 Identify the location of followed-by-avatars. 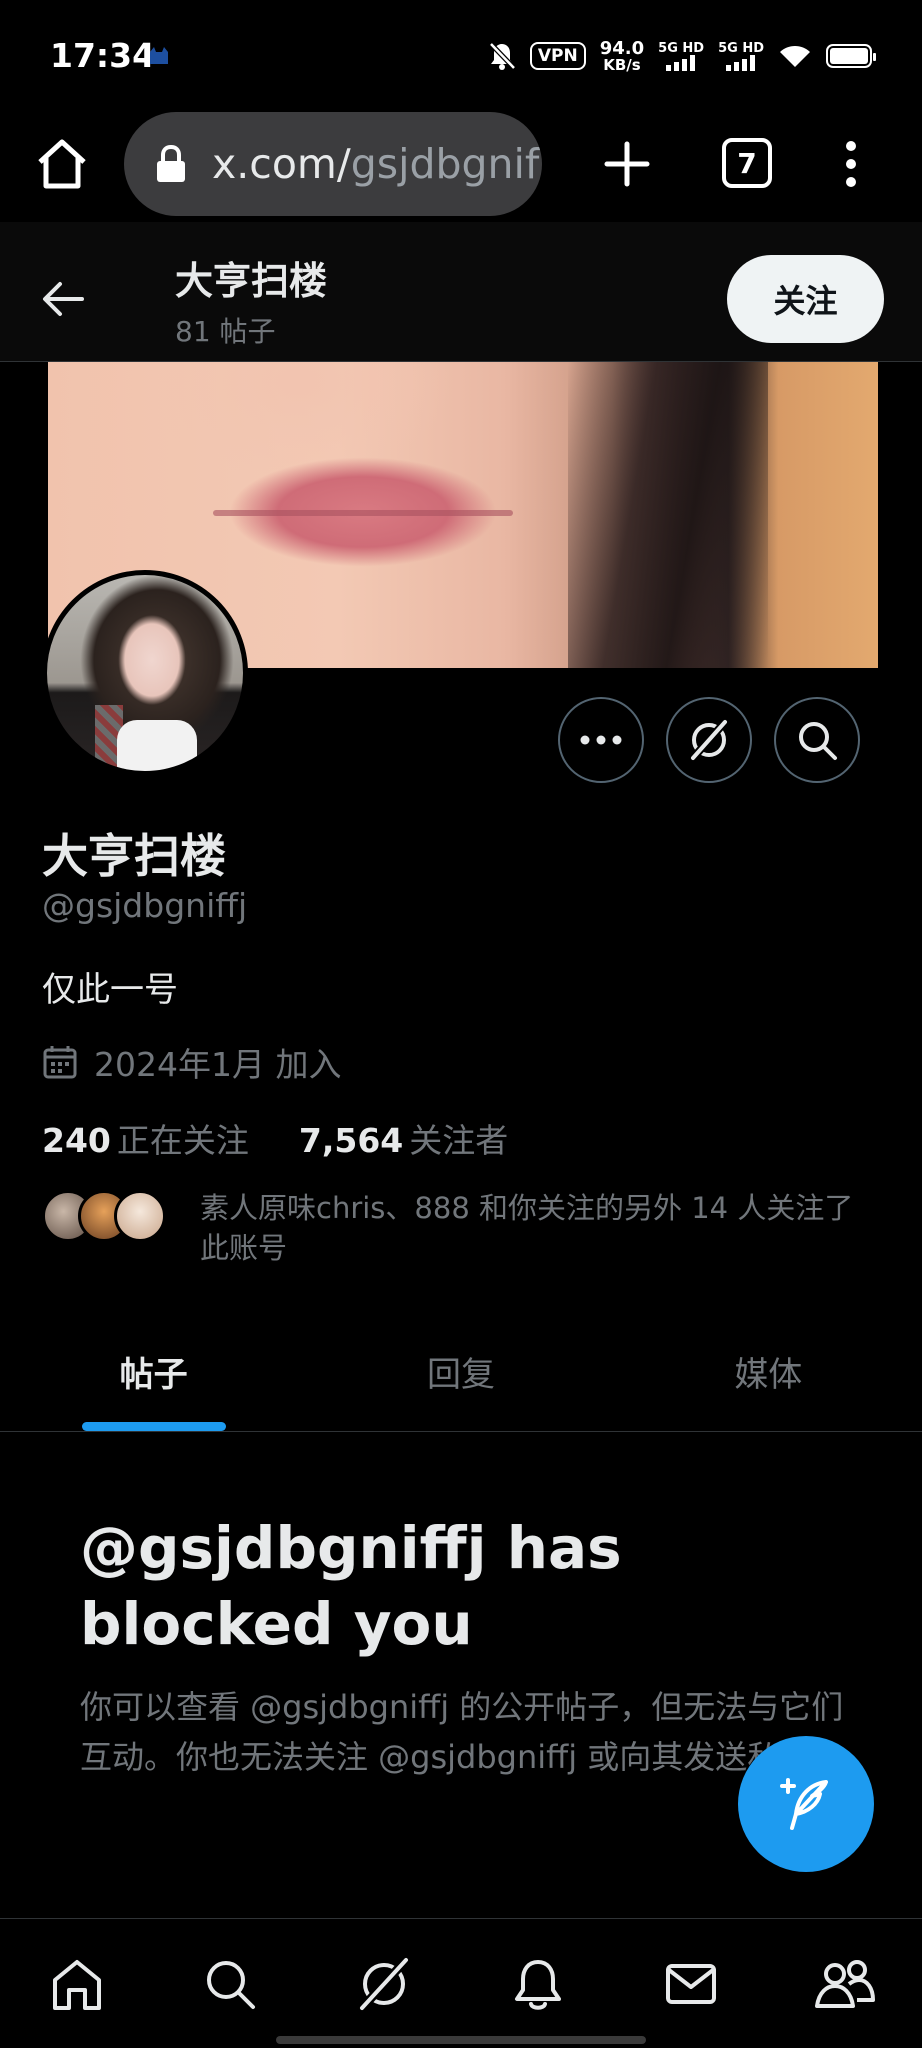
(117, 1216).